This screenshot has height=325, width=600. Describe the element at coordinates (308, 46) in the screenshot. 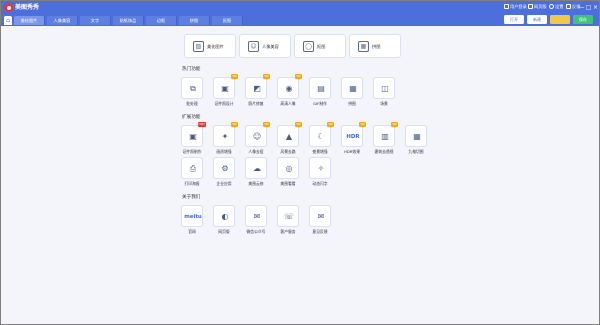

I see `cutout-icon: ◯` at that location.